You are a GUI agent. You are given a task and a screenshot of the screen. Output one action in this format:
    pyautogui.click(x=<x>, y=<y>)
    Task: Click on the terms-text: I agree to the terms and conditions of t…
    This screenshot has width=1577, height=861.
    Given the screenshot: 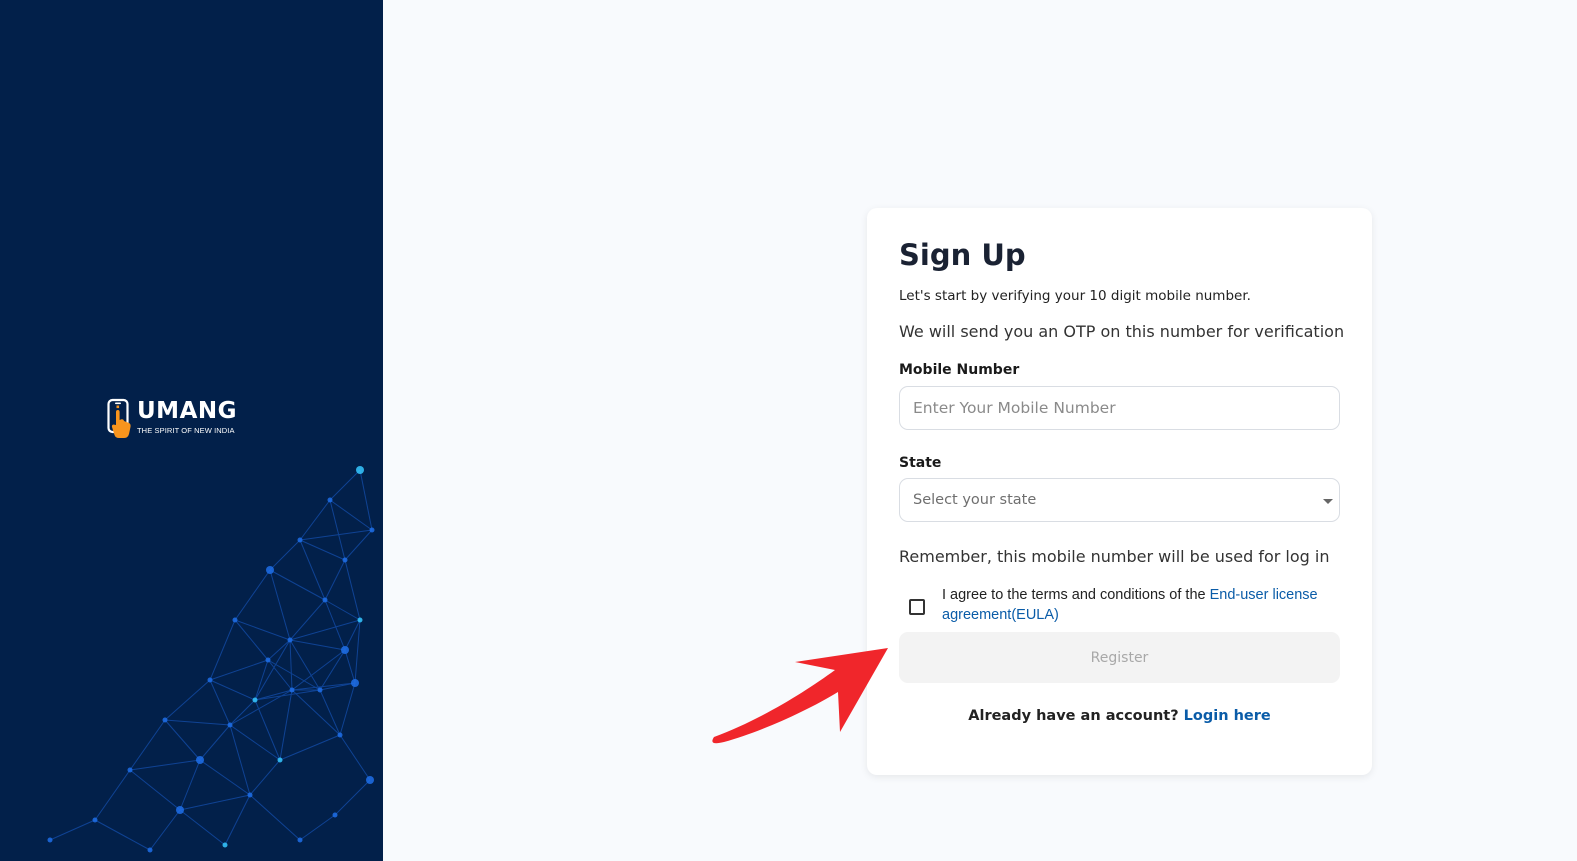 What is the action you would take?
    pyautogui.click(x=1076, y=595)
    